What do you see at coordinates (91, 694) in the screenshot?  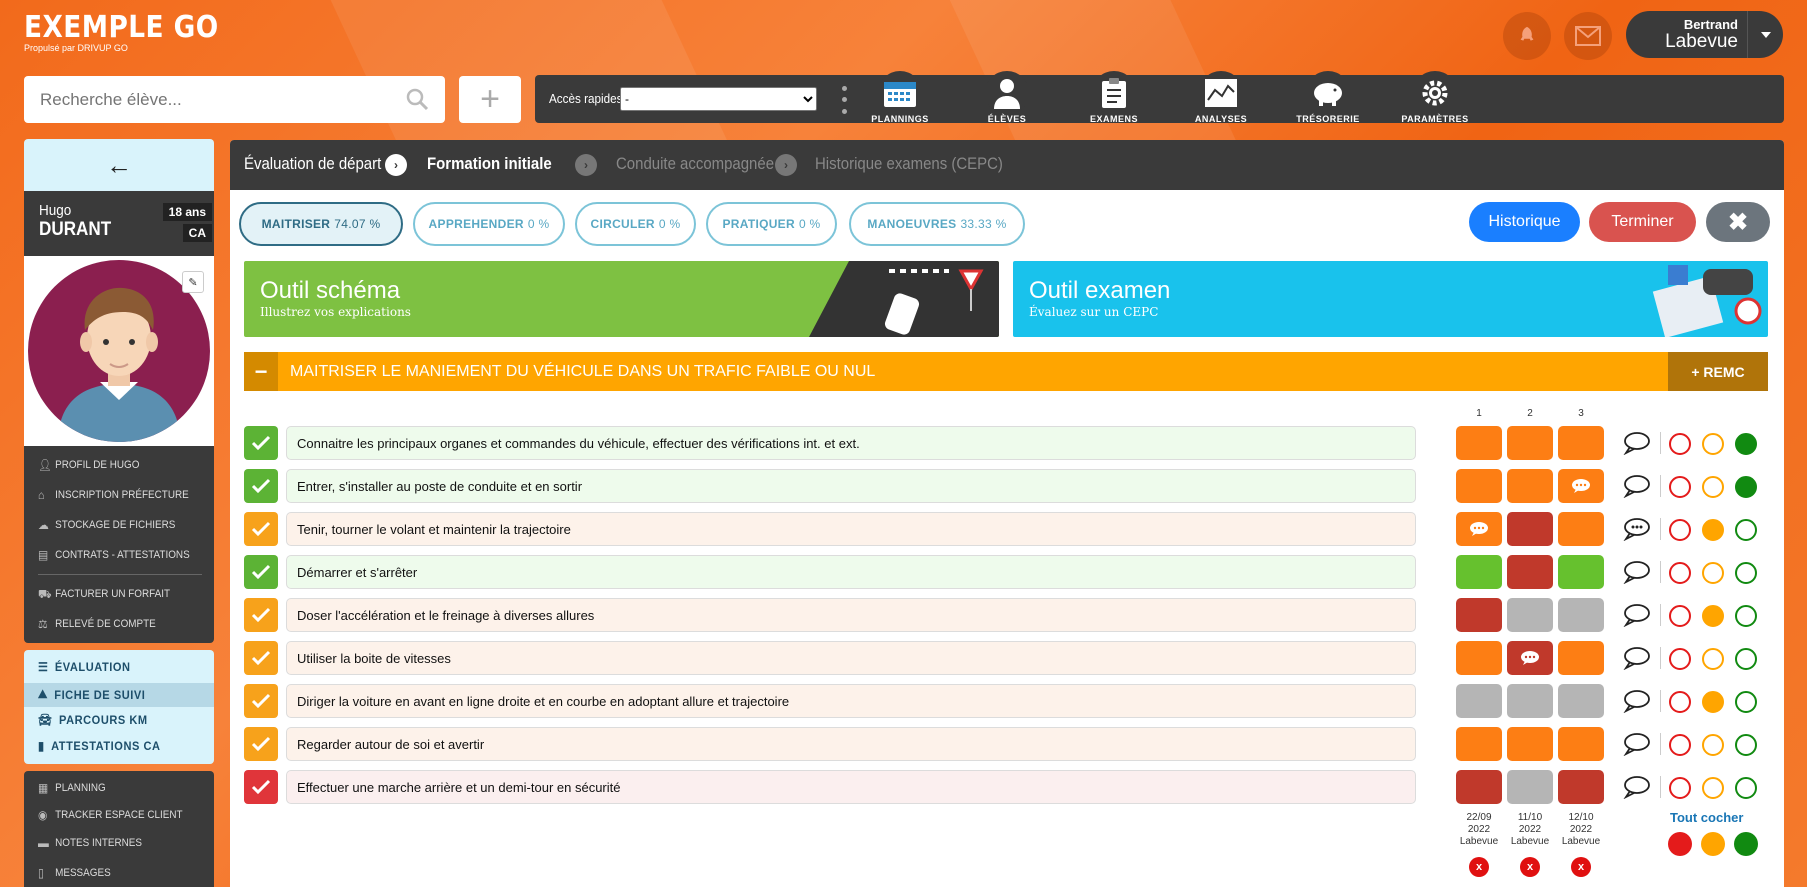 I see `menu-fiche-suivi: ⛰ FICHE DE SUIVI` at bounding box center [91, 694].